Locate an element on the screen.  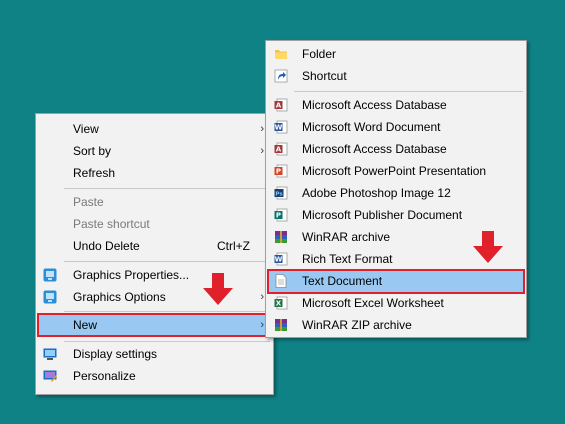
submenu-item-text-document: Text Document is located at coordinates (396, 281).